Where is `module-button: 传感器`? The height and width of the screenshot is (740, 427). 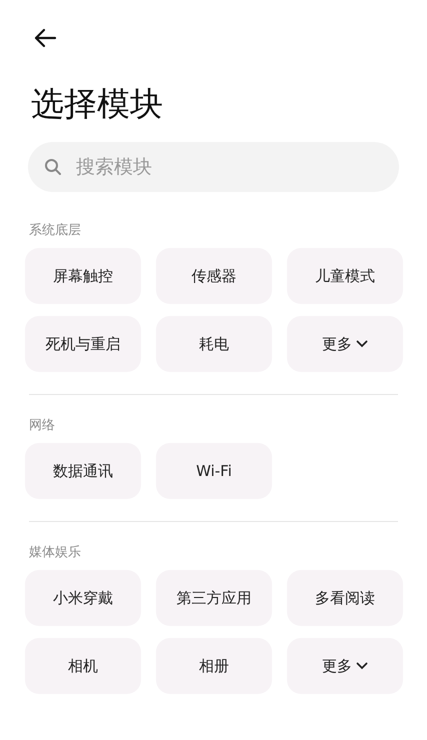 module-button: 传感器 is located at coordinates (214, 276).